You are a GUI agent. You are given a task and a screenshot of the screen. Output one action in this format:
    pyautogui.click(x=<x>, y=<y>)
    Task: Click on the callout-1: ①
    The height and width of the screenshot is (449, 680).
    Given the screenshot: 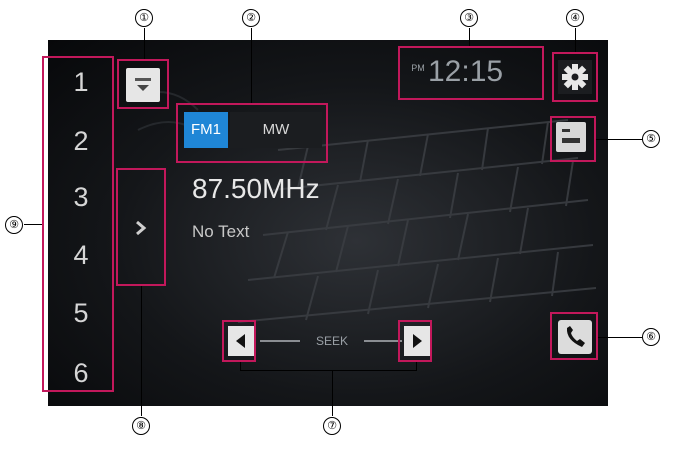 What is the action you would take?
    pyautogui.click(x=144, y=18)
    